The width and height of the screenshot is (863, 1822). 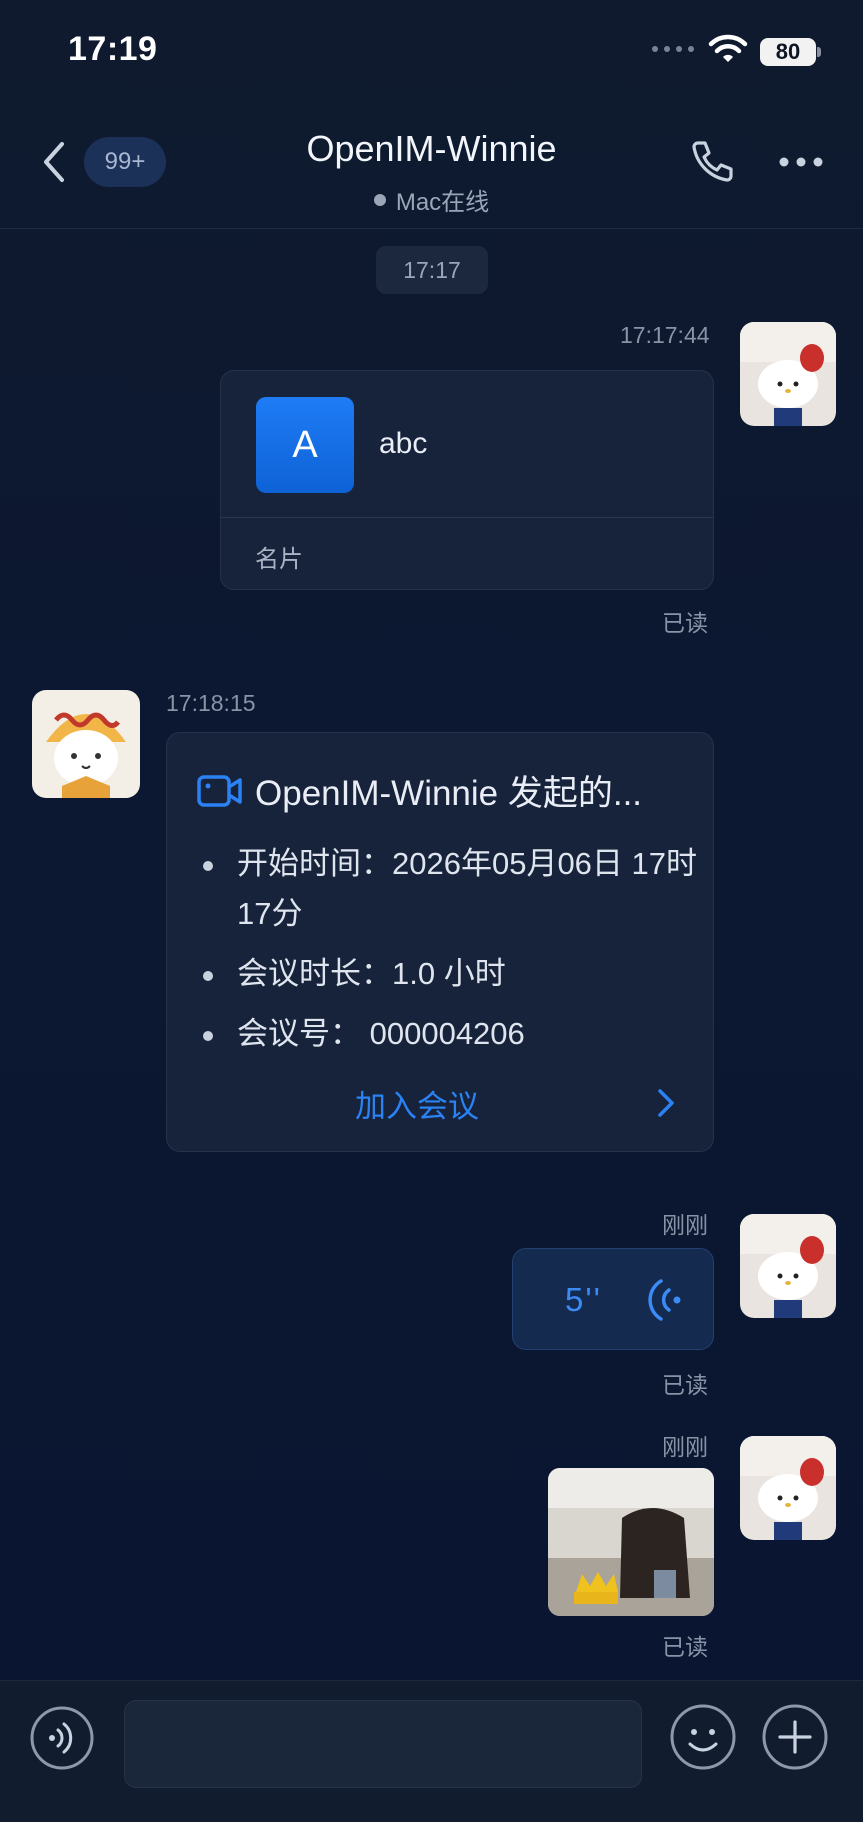 What do you see at coordinates (431, 228) in the screenshot?
I see `header-divider` at bounding box center [431, 228].